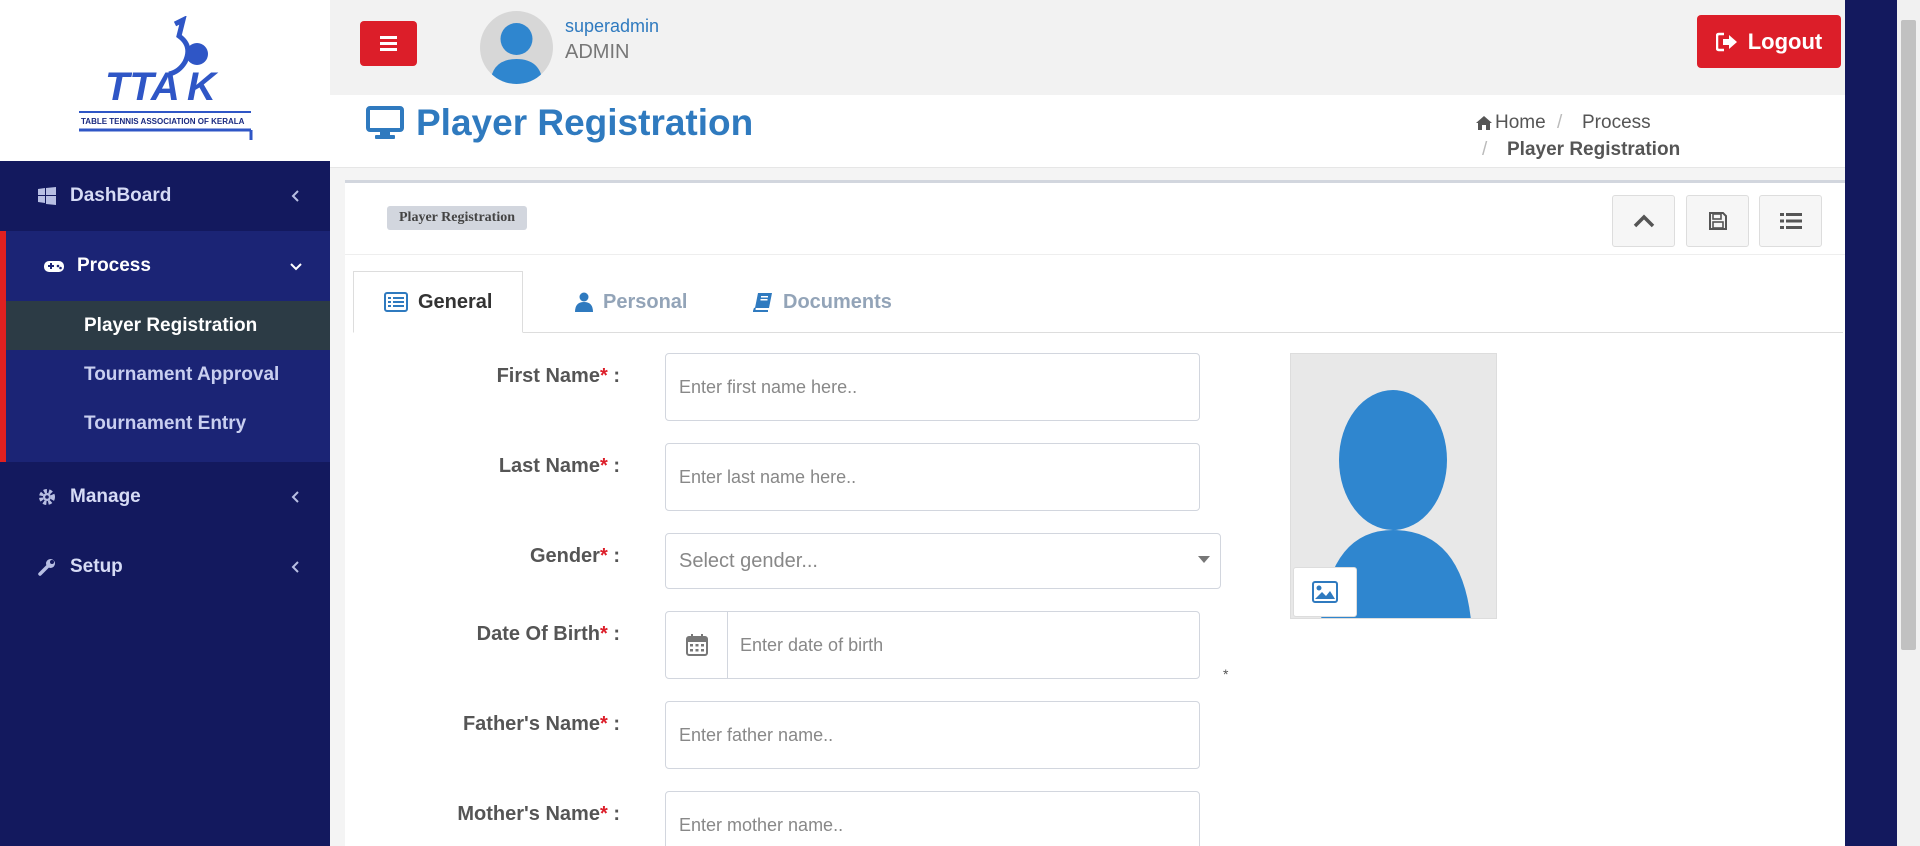  I want to click on logout-label: Logout, so click(1785, 41).